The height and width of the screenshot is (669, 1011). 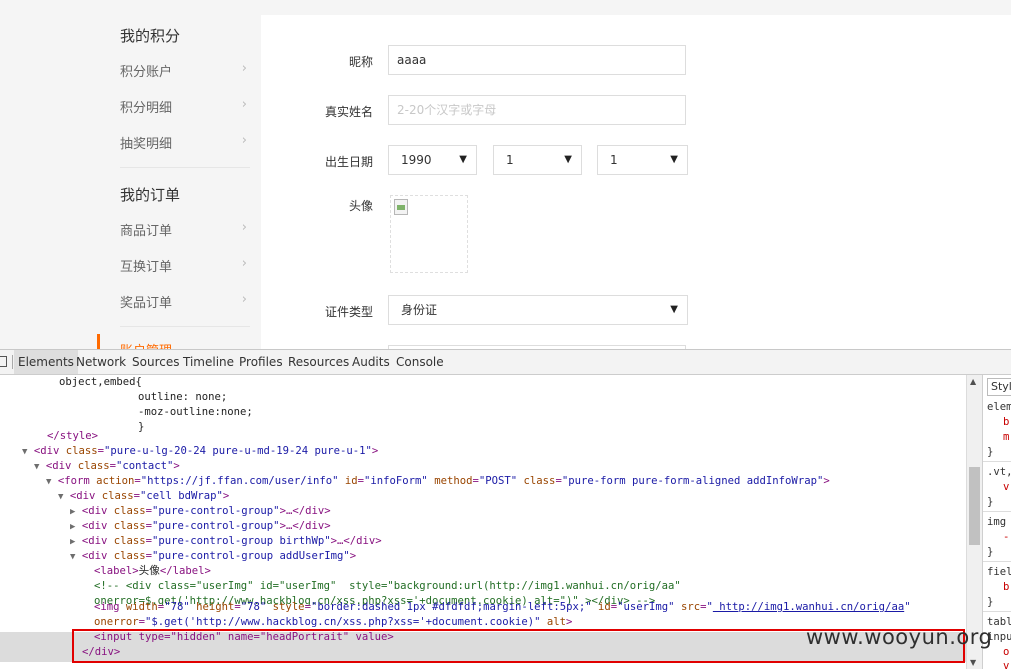 What do you see at coordinates (537, 110) in the screenshot?
I see `realname-input: 2-20个汉字或字母` at bounding box center [537, 110].